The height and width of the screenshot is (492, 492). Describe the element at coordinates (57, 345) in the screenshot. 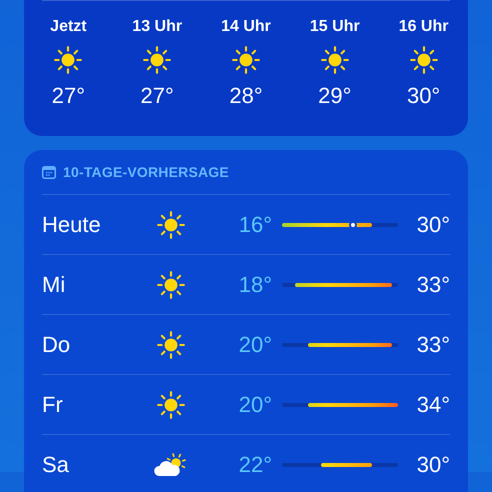

I see `day-label: Do` at that location.